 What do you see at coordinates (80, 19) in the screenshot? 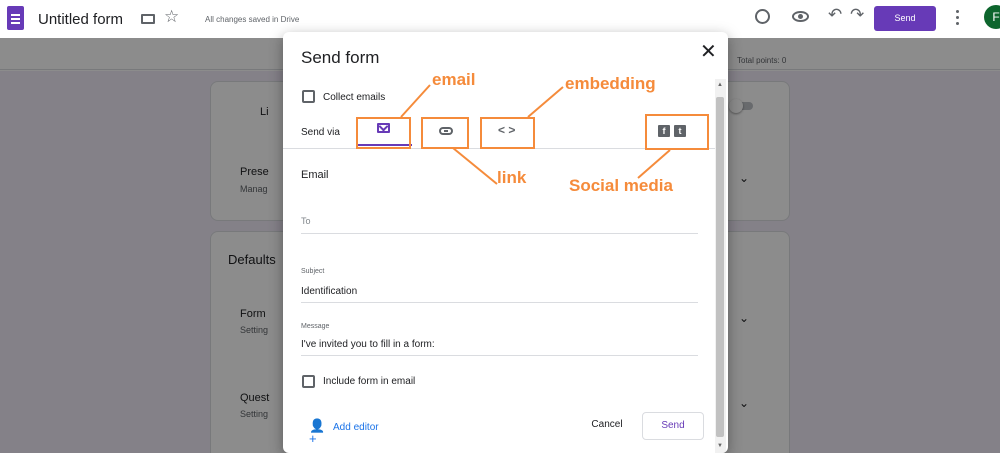
I see `form-title: Untitled form` at bounding box center [80, 19].